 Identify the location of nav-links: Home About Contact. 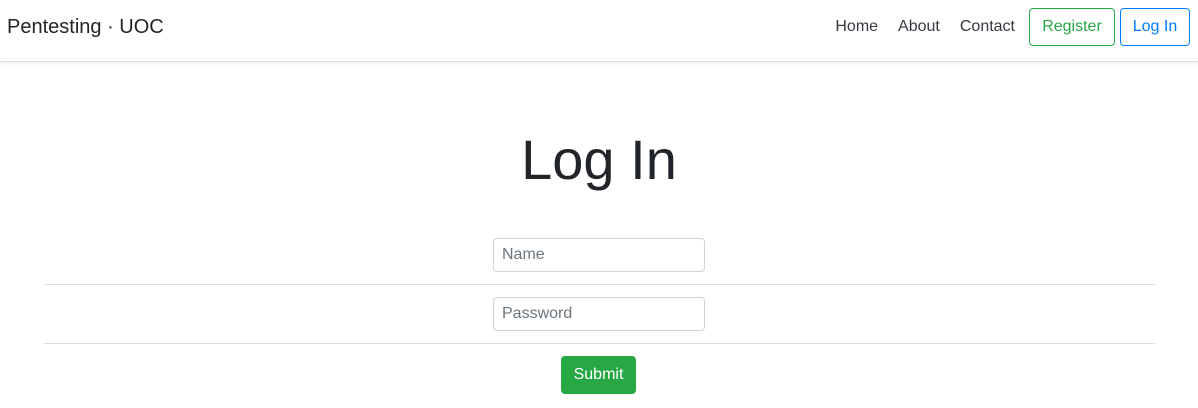
(925, 27).